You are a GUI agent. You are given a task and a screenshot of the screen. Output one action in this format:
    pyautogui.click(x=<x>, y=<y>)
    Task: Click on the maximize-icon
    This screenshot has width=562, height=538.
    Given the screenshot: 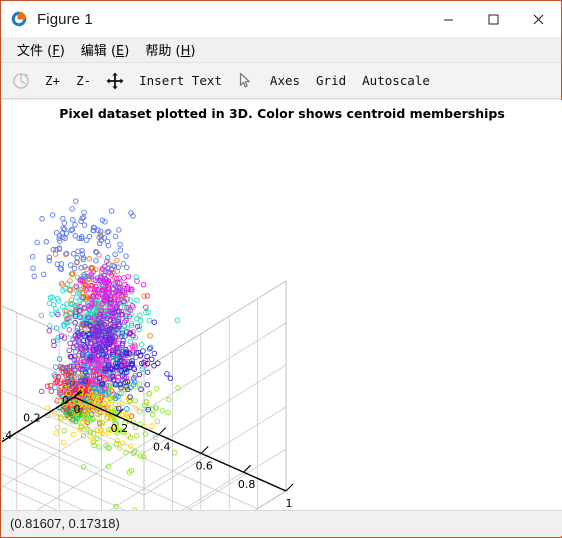 What is the action you would take?
    pyautogui.click(x=493, y=19)
    